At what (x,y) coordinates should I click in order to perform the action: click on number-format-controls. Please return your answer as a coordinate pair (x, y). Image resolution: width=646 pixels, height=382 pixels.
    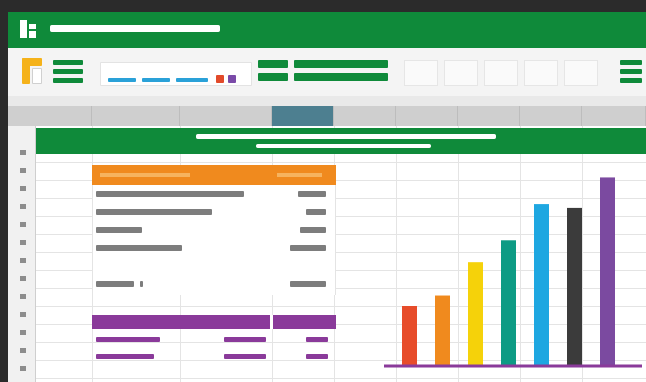
    Looking at the image, I should click on (324, 72).